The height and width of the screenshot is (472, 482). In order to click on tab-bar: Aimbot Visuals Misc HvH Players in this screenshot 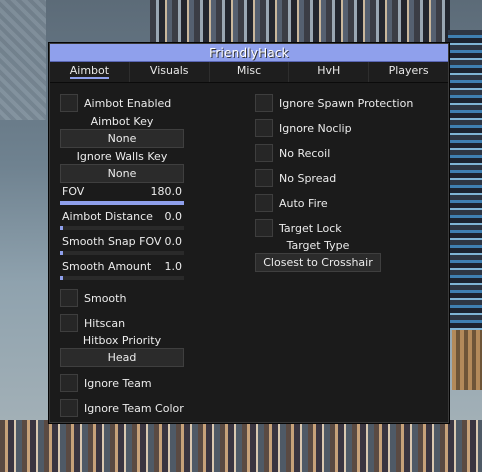, I will do `click(249, 72)`.